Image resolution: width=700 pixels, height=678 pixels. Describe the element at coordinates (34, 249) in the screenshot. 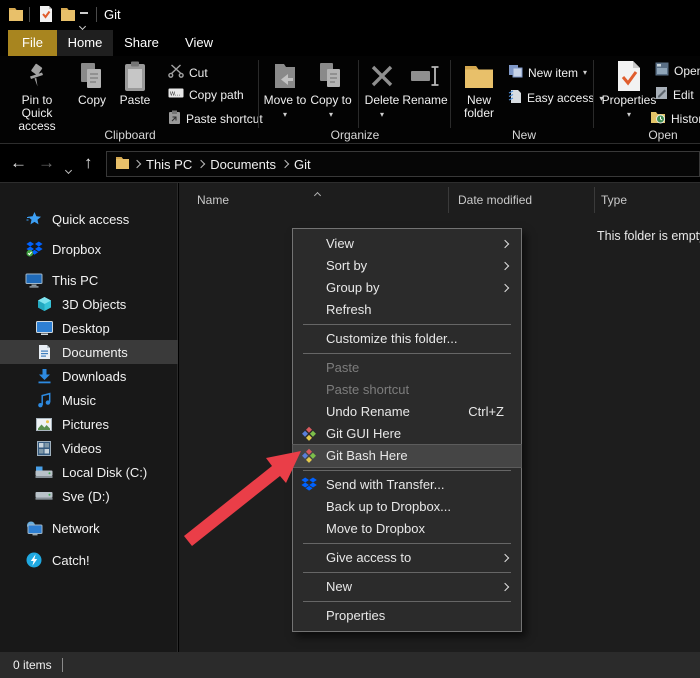

I see `dropbox-icon` at that location.